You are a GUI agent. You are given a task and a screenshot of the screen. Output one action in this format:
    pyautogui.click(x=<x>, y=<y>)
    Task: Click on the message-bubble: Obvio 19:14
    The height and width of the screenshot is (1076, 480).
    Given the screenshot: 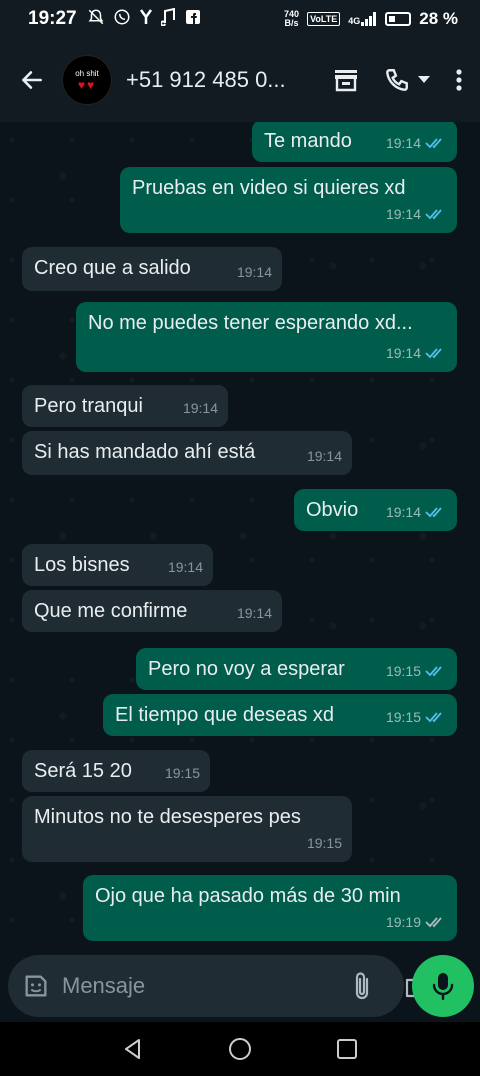 What is the action you would take?
    pyautogui.click(x=375, y=510)
    